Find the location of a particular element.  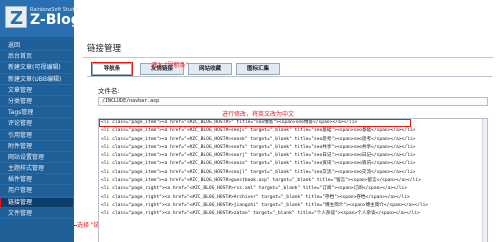

code-scrollbar is located at coordinates (484, 180).